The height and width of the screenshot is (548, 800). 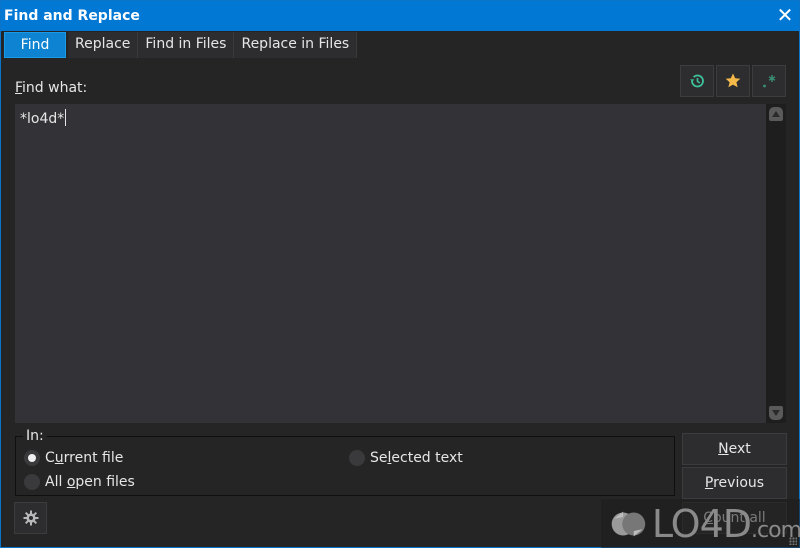 What do you see at coordinates (739, 449) in the screenshot?
I see `button-label: ext` at bounding box center [739, 449].